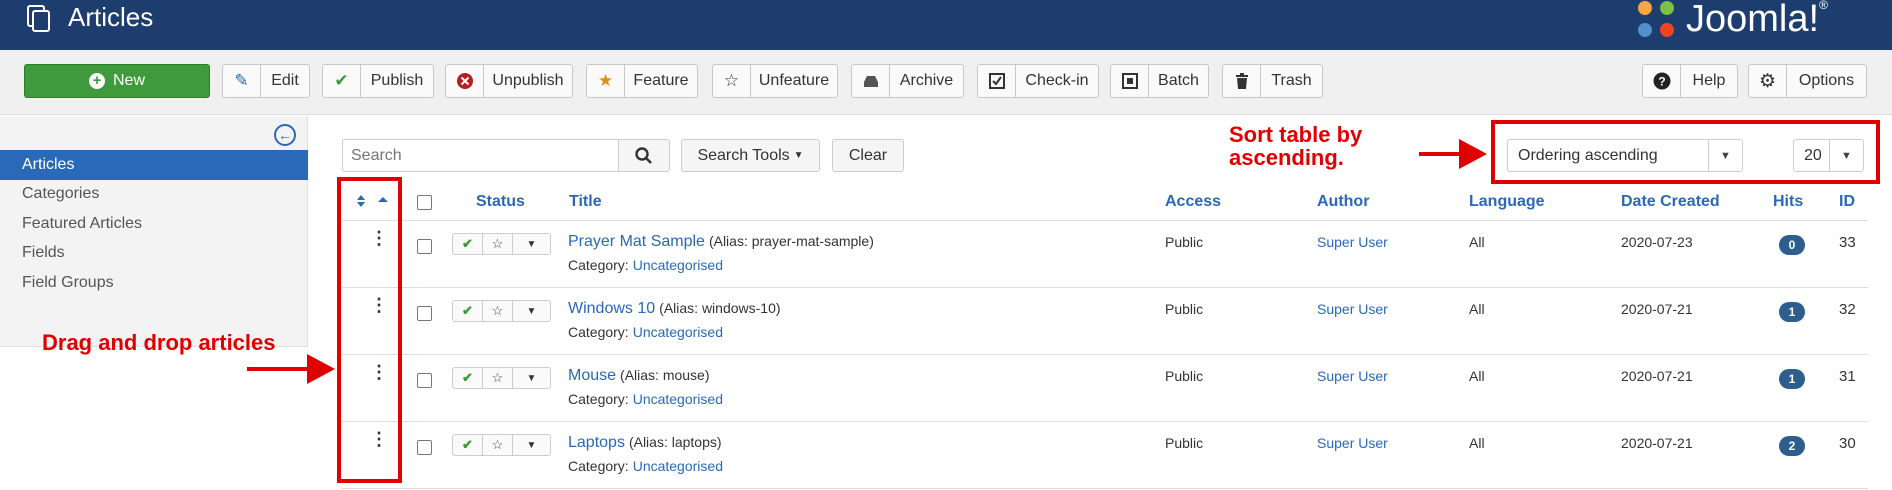 Image resolution: width=1892 pixels, height=490 pixels. Describe the element at coordinates (378, 81) in the screenshot. I see `publish-button: ✔ Publish` at that location.